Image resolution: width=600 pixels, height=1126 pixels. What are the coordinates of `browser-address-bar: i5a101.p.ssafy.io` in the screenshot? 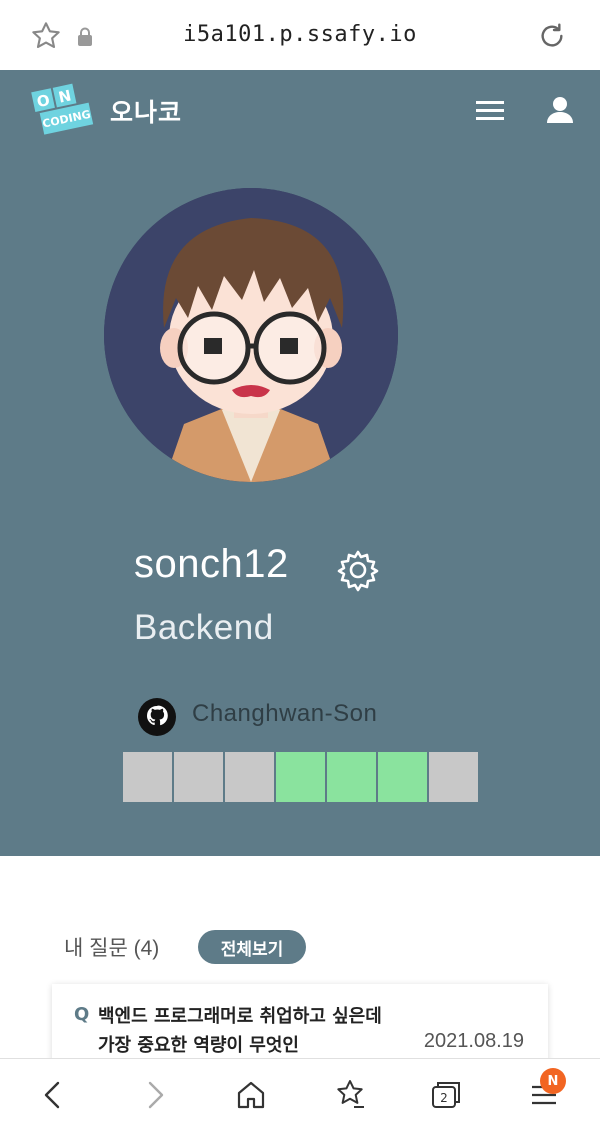 It's located at (300, 35).